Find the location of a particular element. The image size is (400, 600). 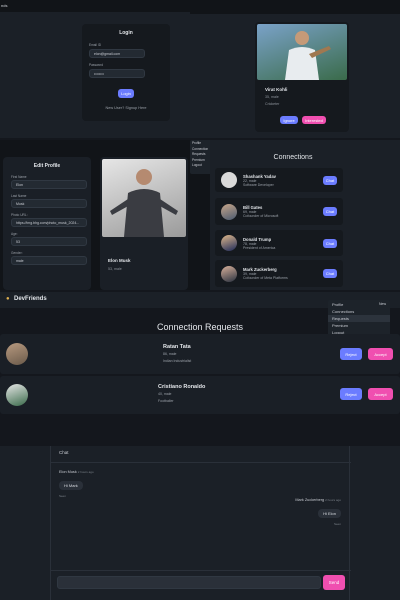

email-input: elon@gmail.com is located at coordinates (117, 53).